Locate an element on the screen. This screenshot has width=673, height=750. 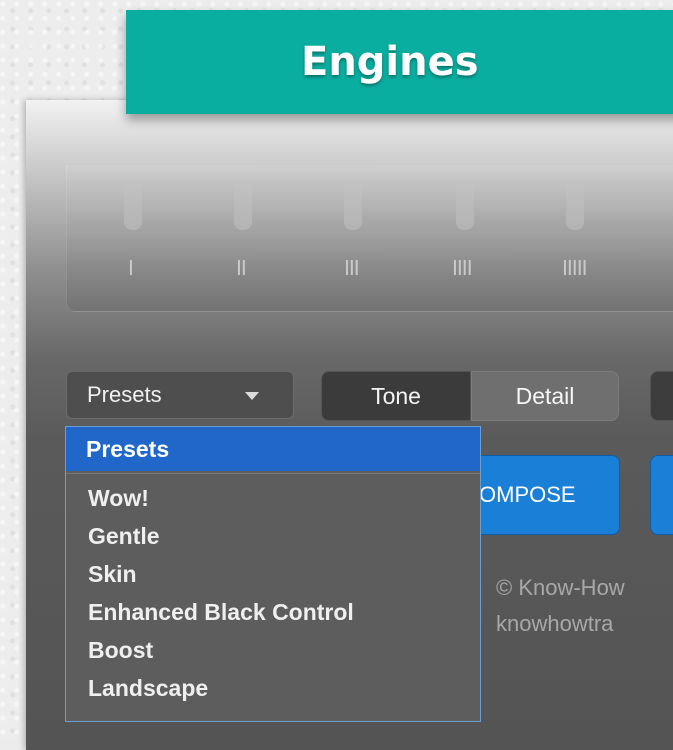
action-button-partial is located at coordinates (661, 495).